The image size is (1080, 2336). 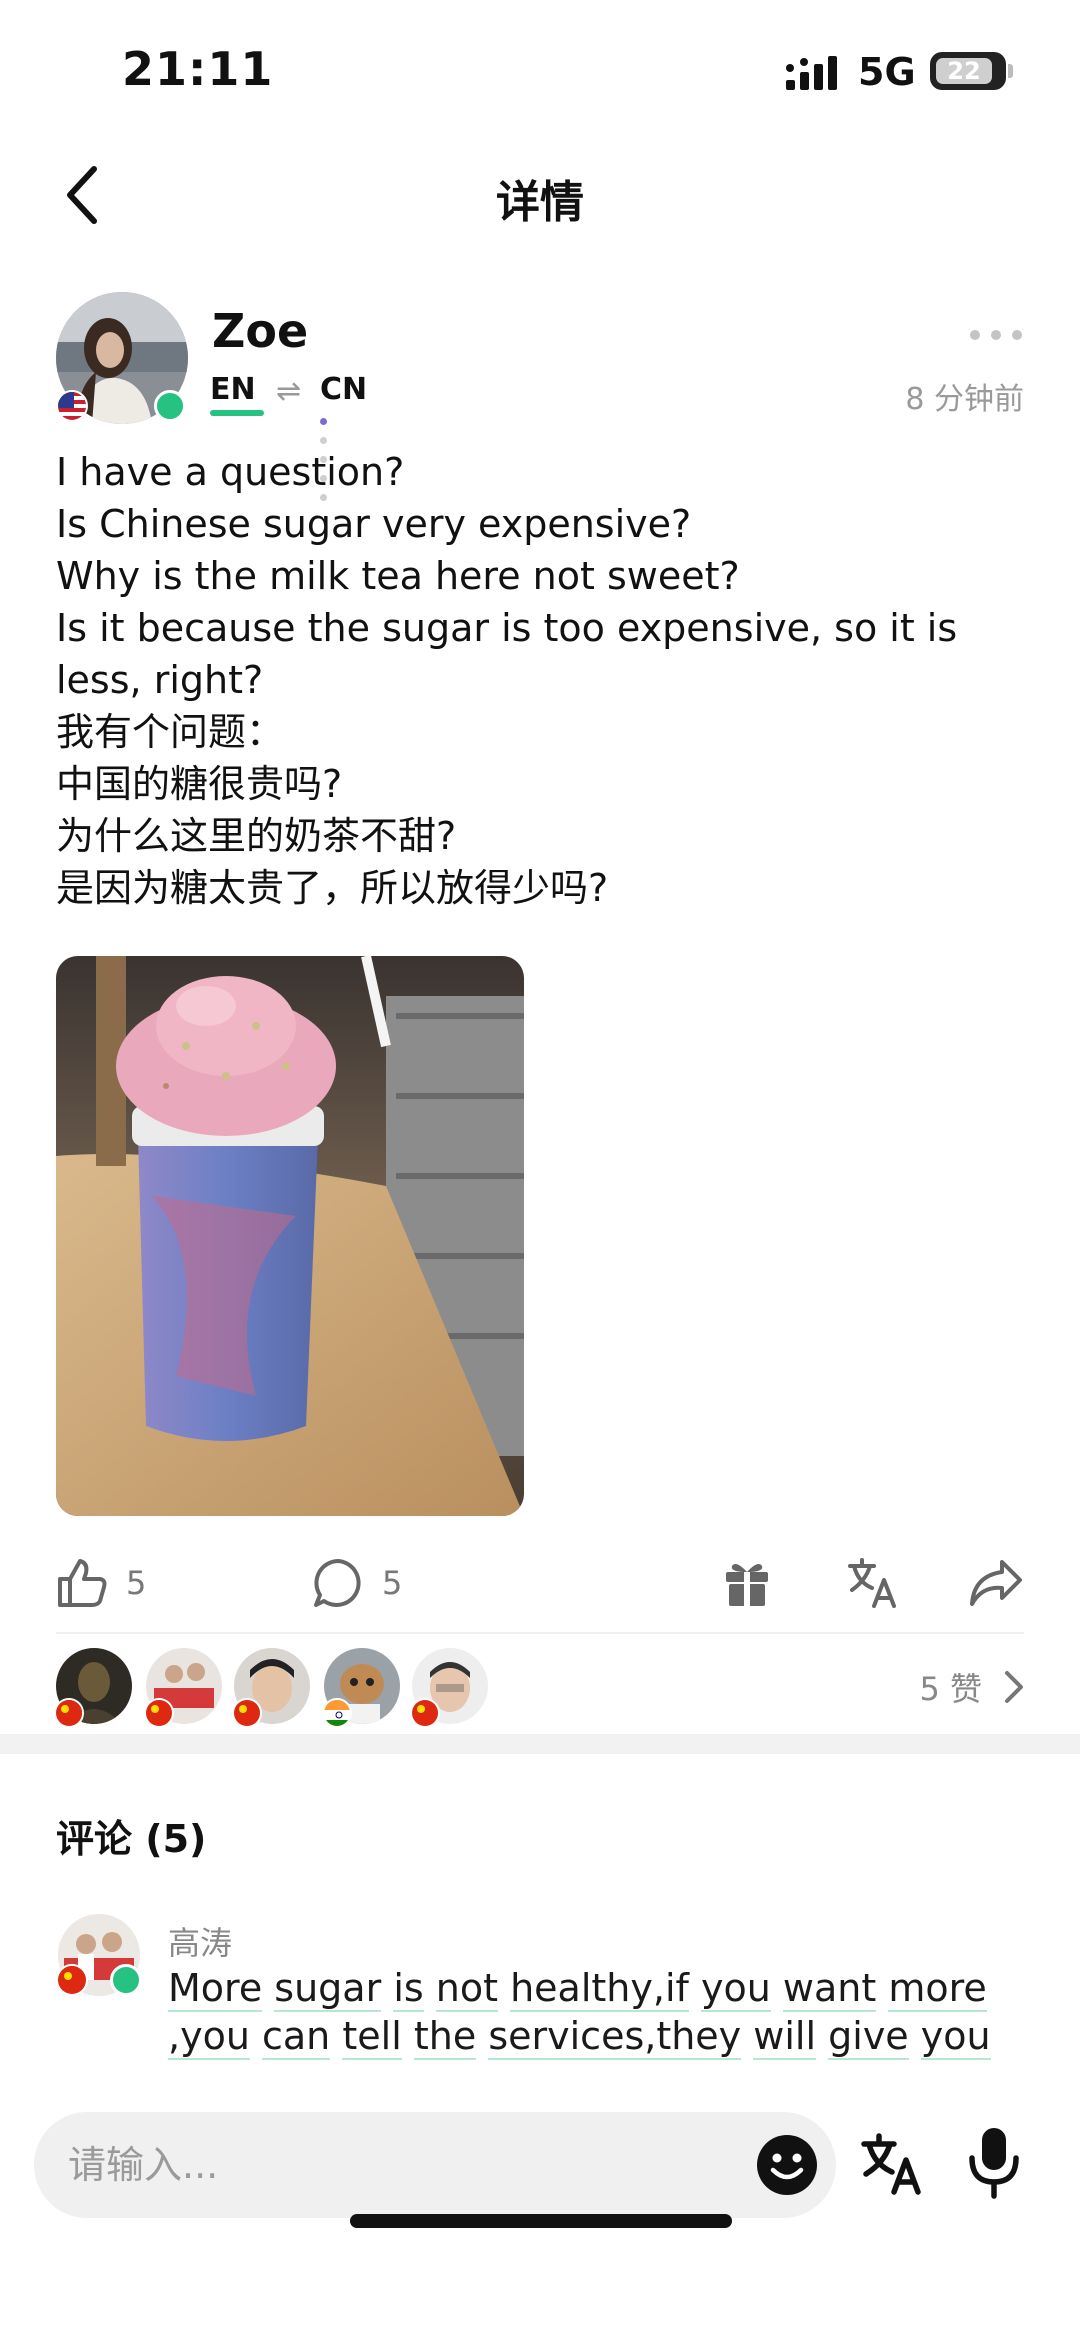 I want to click on likes-total-link: 5 赞, so click(x=971, y=1687).